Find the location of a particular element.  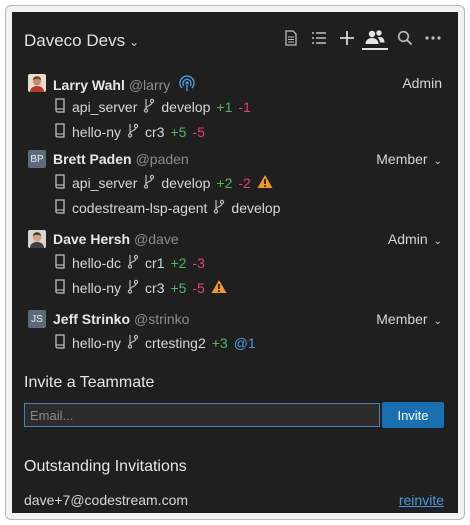

toolbar is located at coordinates (365, 40).